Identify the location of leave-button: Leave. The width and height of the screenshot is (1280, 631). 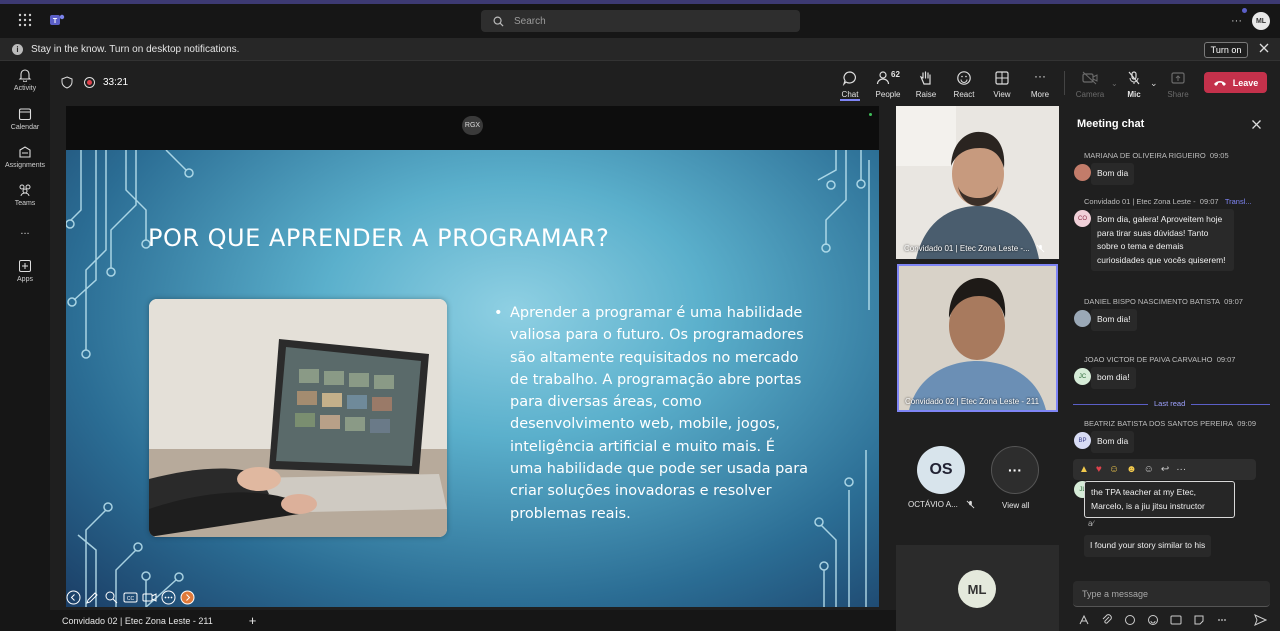
(1235, 82).